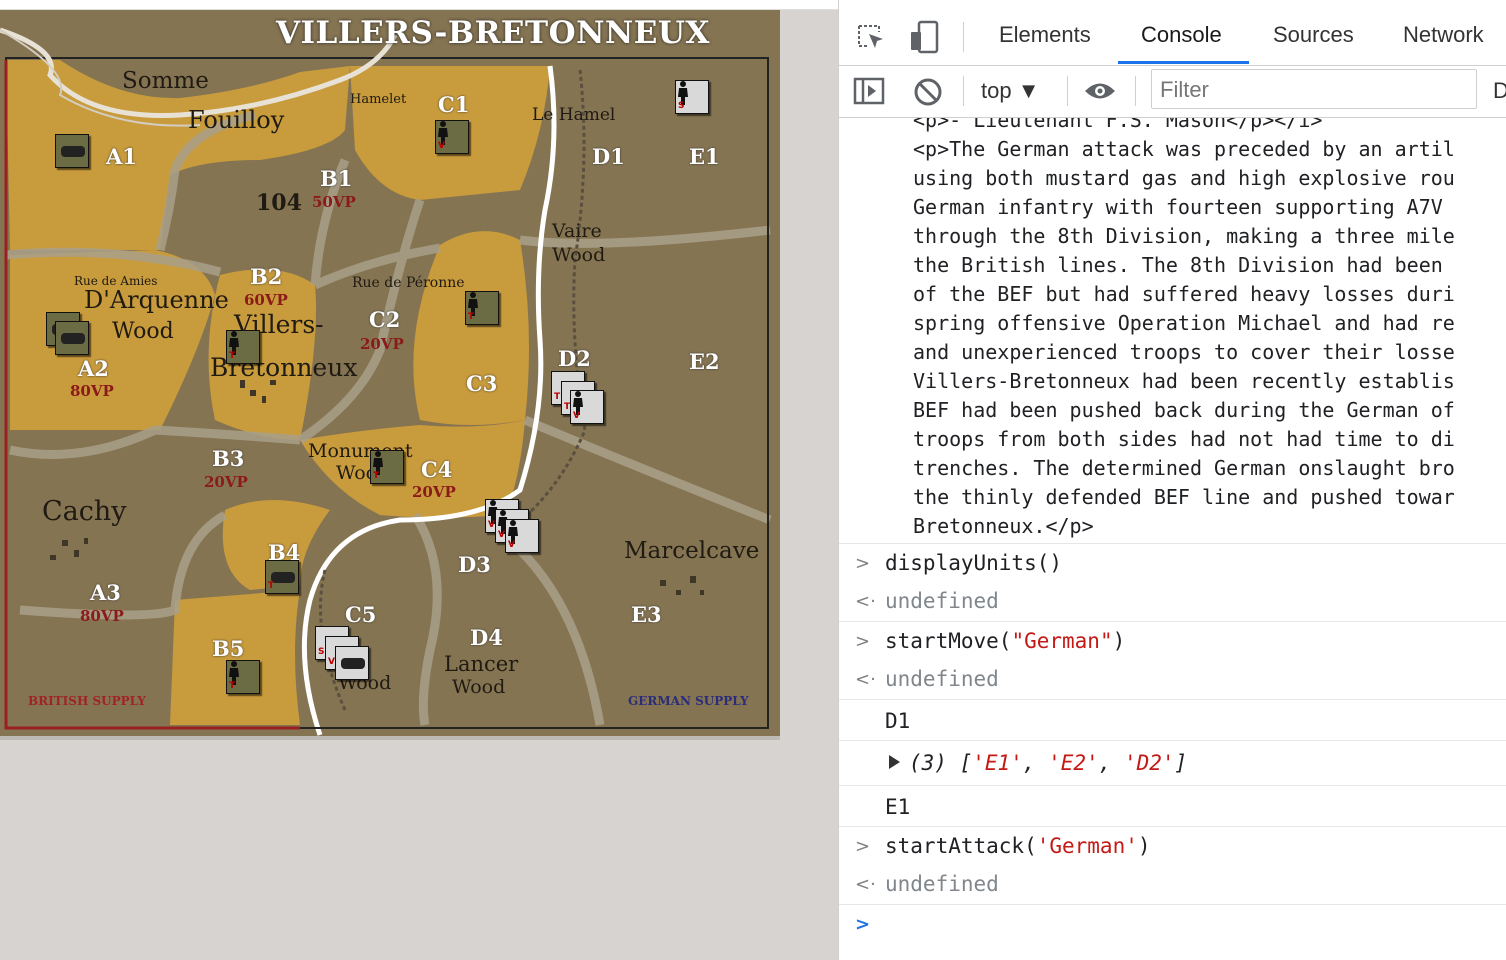 This screenshot has width=1506, height=960. What do you see at coordinates (1443, 35) in the screenshot?
I see `tab-network: Network` at bounding box center [1443, 35].